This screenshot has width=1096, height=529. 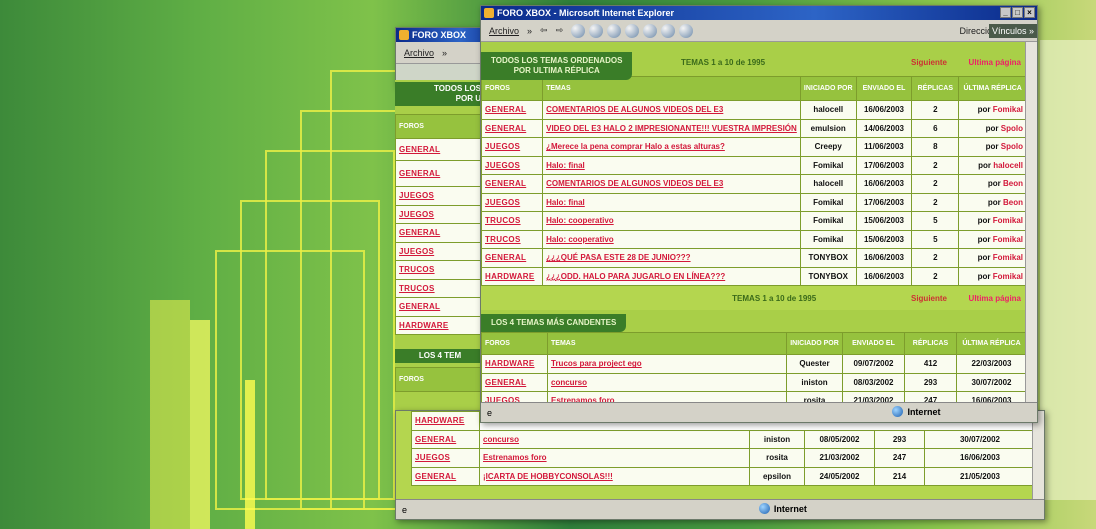 I want to click on row-replicas: 5, so click(x=935, y=239).